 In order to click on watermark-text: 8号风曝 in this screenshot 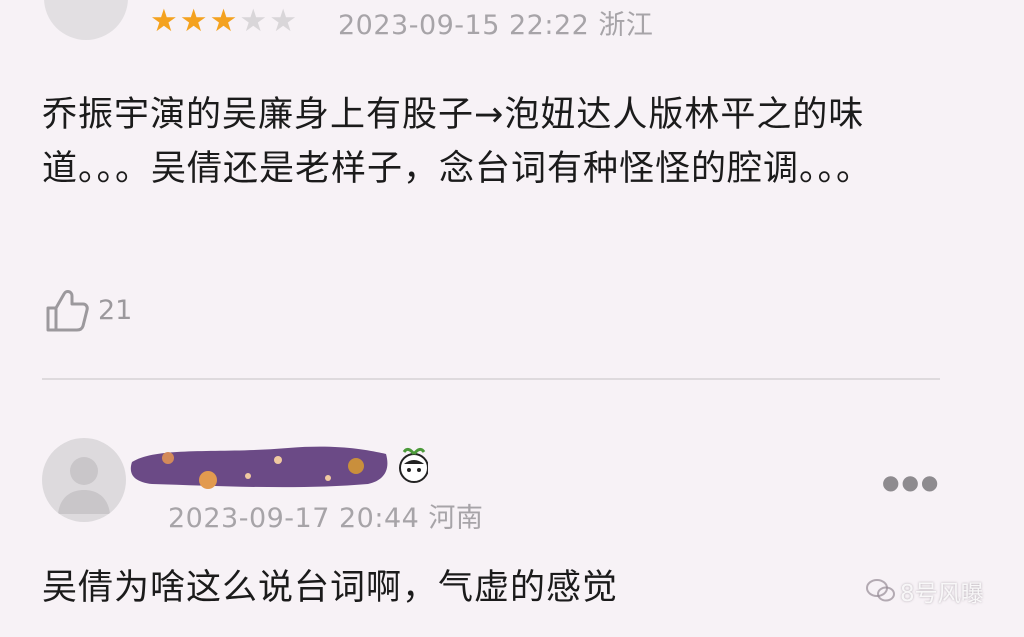, I will do `click(942, 594)`.